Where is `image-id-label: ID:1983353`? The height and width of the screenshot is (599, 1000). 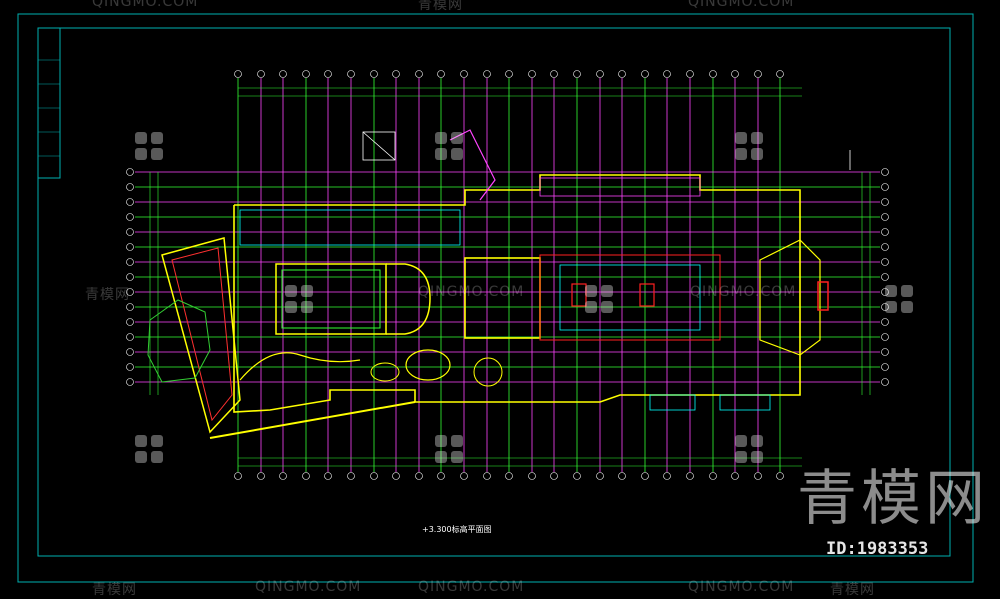 image-id-label: ID:1983353 is located at coordinates (877, 549).